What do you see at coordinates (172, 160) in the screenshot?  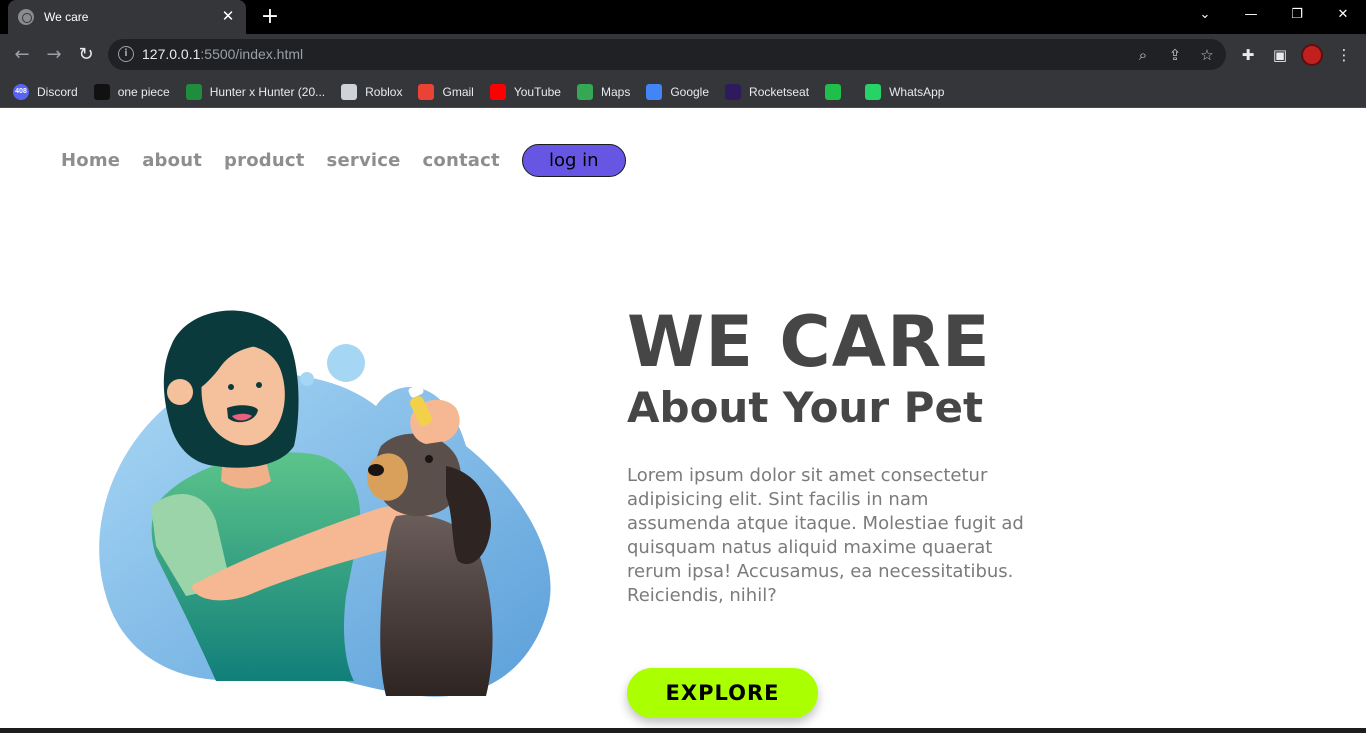 I see `nav-about-link: about` at bounding box center [172, 160].